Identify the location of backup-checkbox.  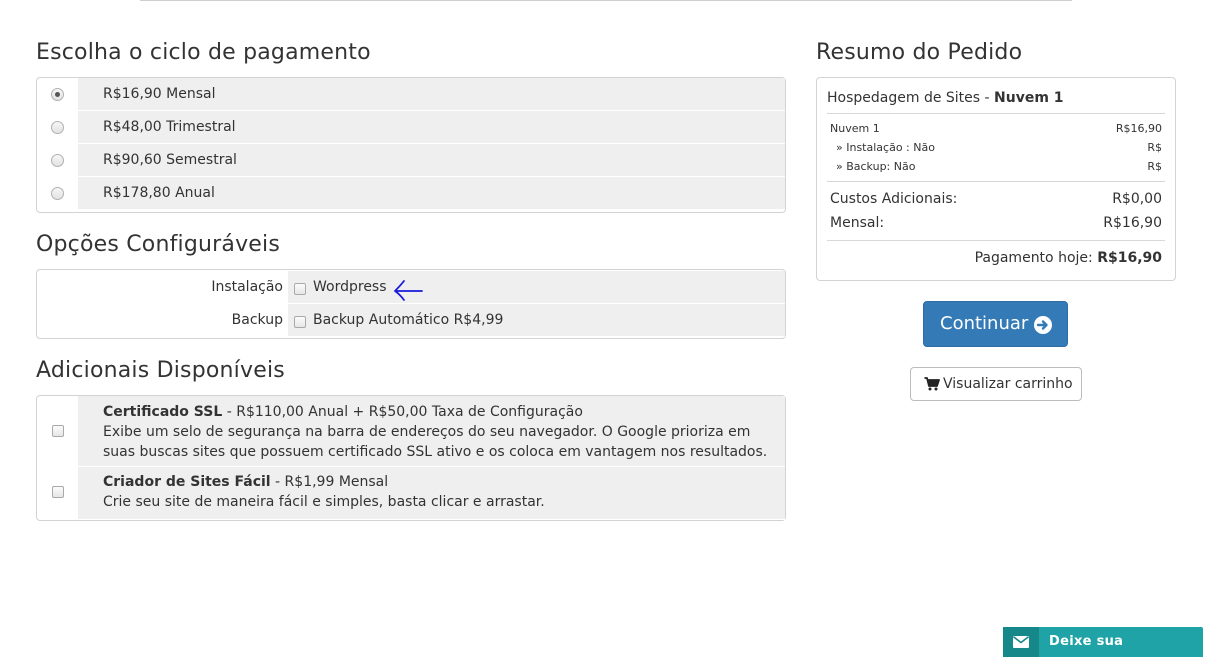
(300, 322).